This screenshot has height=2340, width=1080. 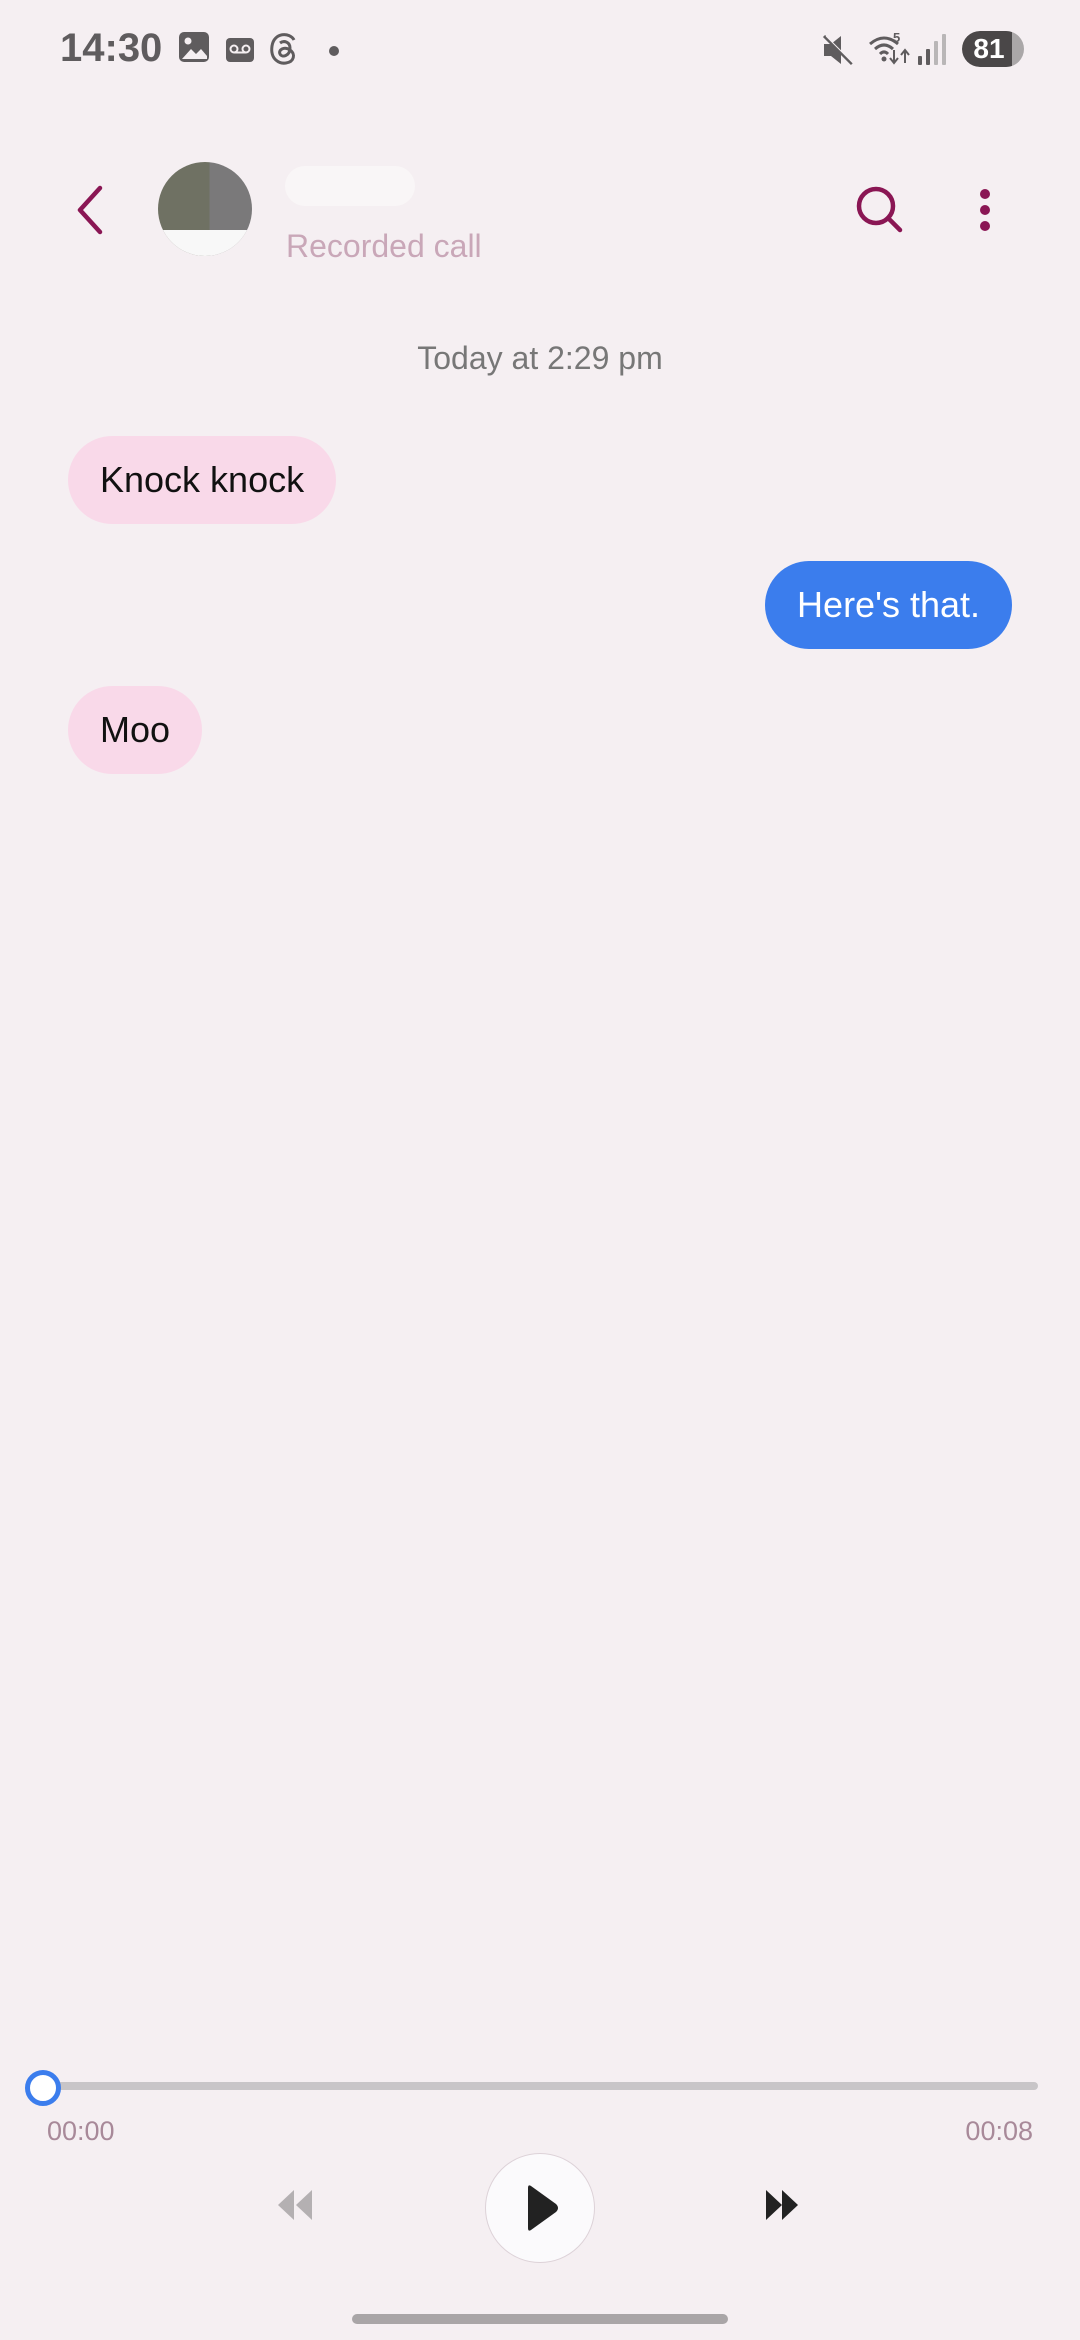 I want to click on voicemail-icon, so click(x=240, y=52).